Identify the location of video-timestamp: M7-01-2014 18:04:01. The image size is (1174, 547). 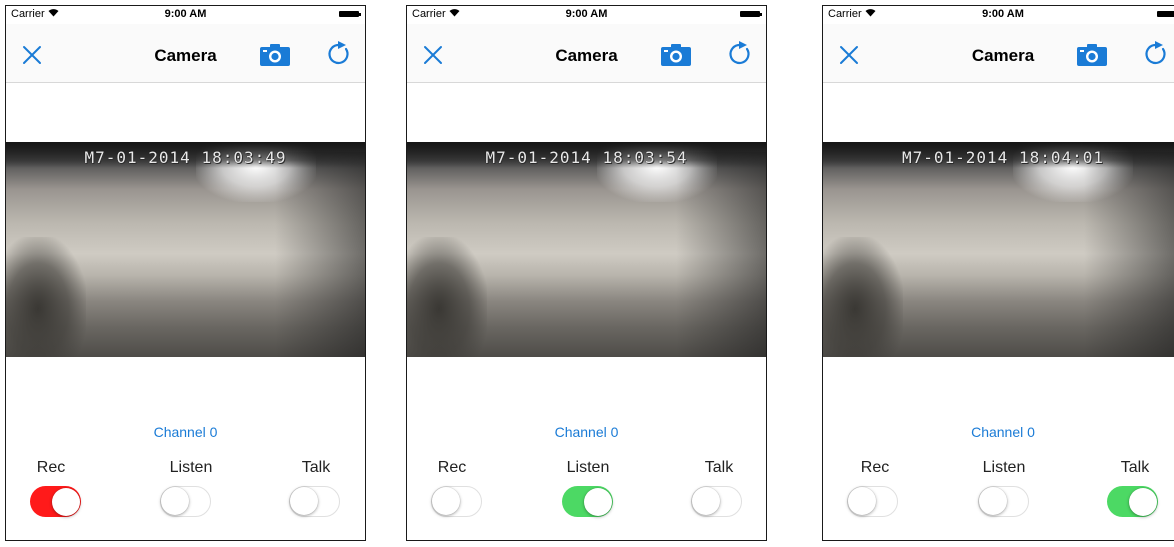
(1003, 157).